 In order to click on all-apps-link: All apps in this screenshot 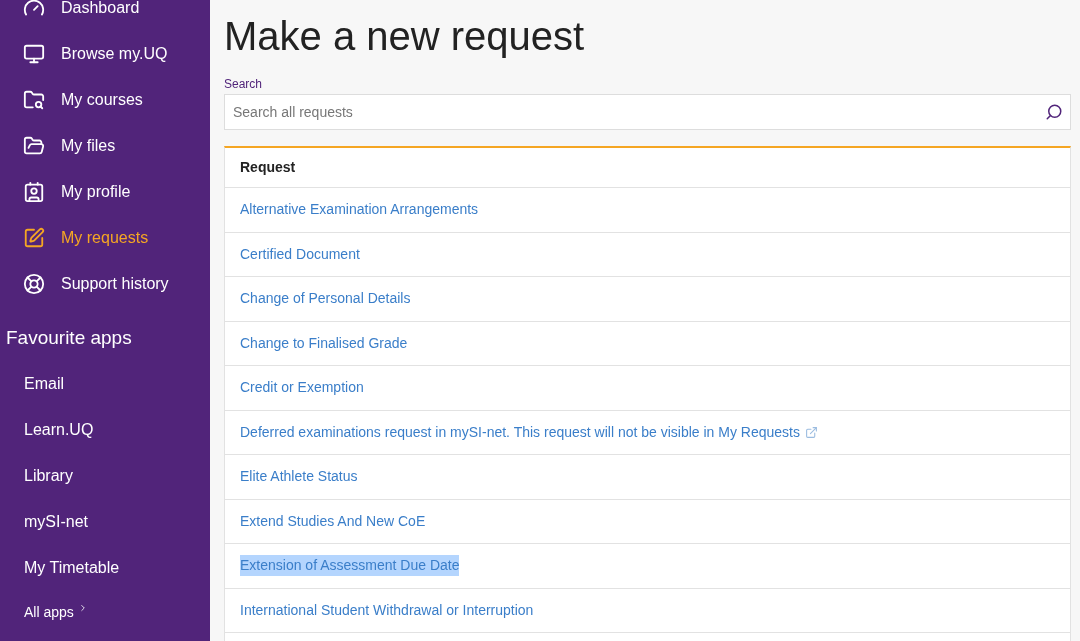, I will do `click(105, 612)`.